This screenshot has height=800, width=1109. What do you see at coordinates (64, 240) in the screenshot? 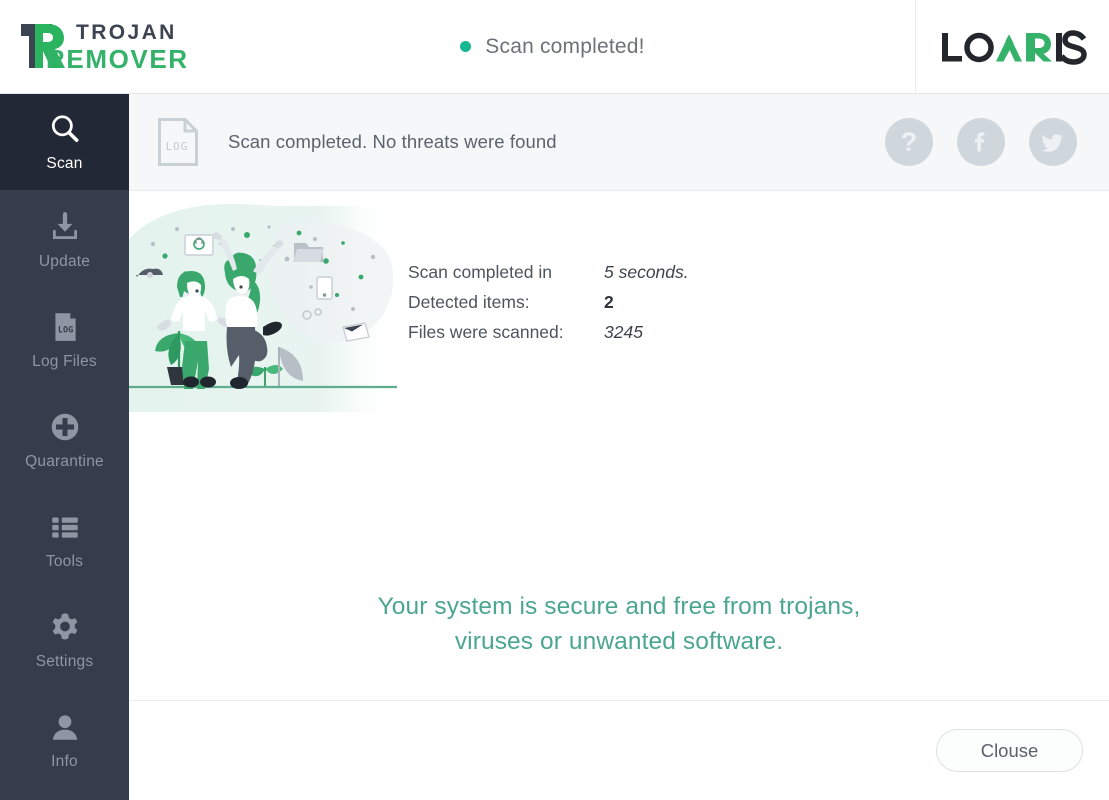
I see `sidebar-item-update: Update` at bounding box center [64, 240].